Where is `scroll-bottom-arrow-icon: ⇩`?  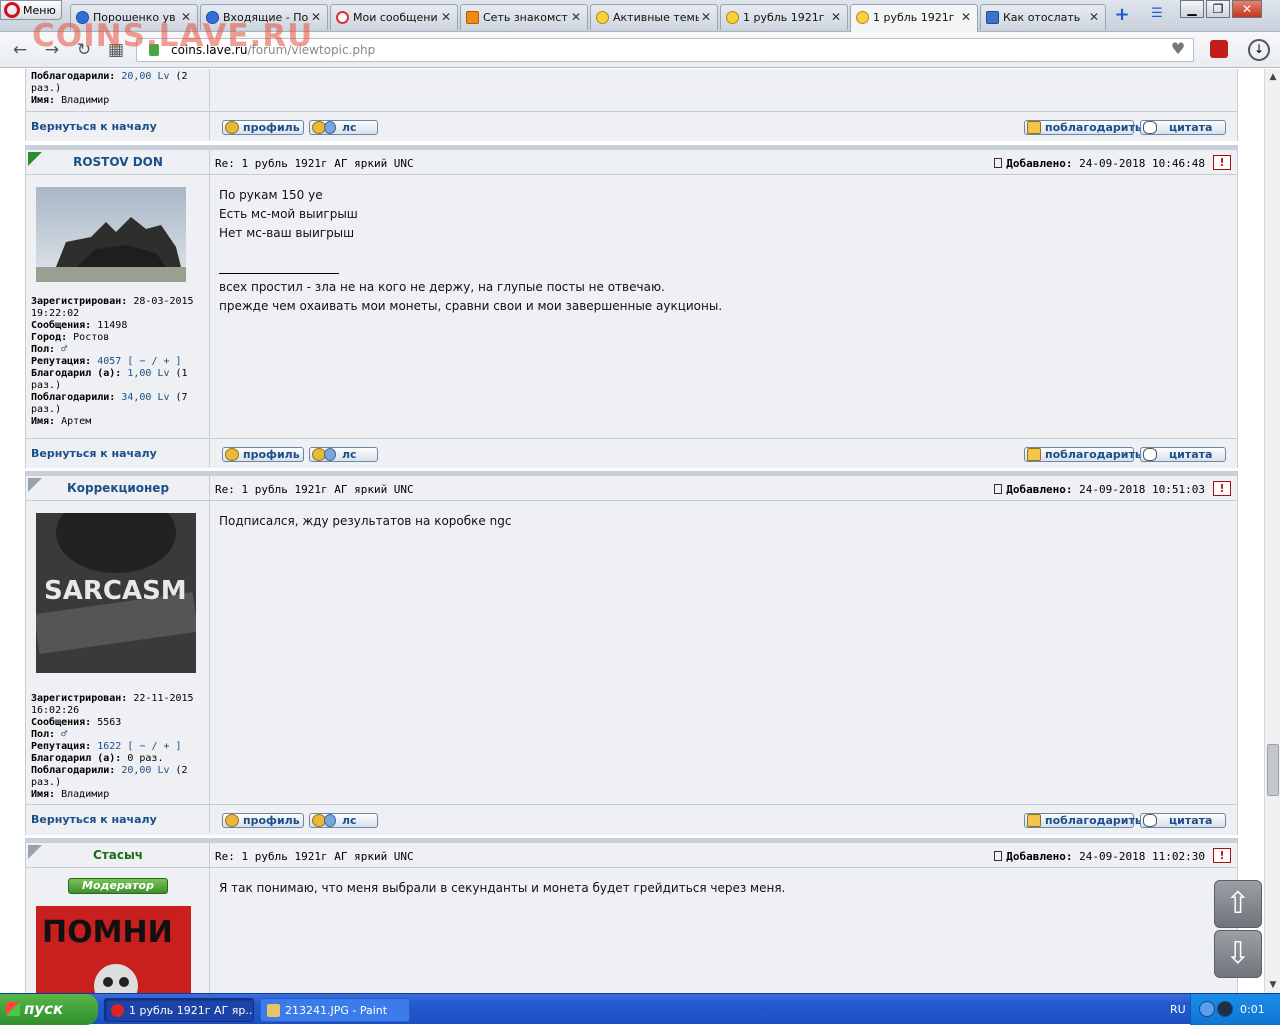 scroll-bottom-arrow-icon: ⇩ is located at coordinates (1238, 954).